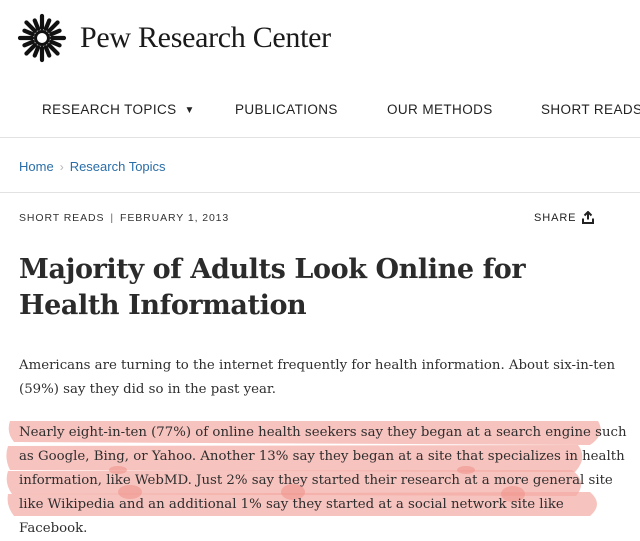  I want to click on share-button: SHARE, so click(564, 217).